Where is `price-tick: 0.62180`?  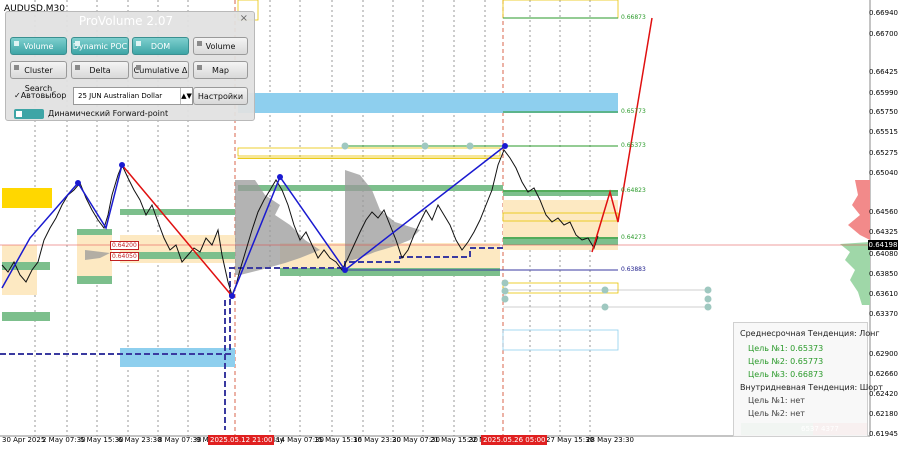
price-tick: 0.62180 is located at coordinates (883, 414).